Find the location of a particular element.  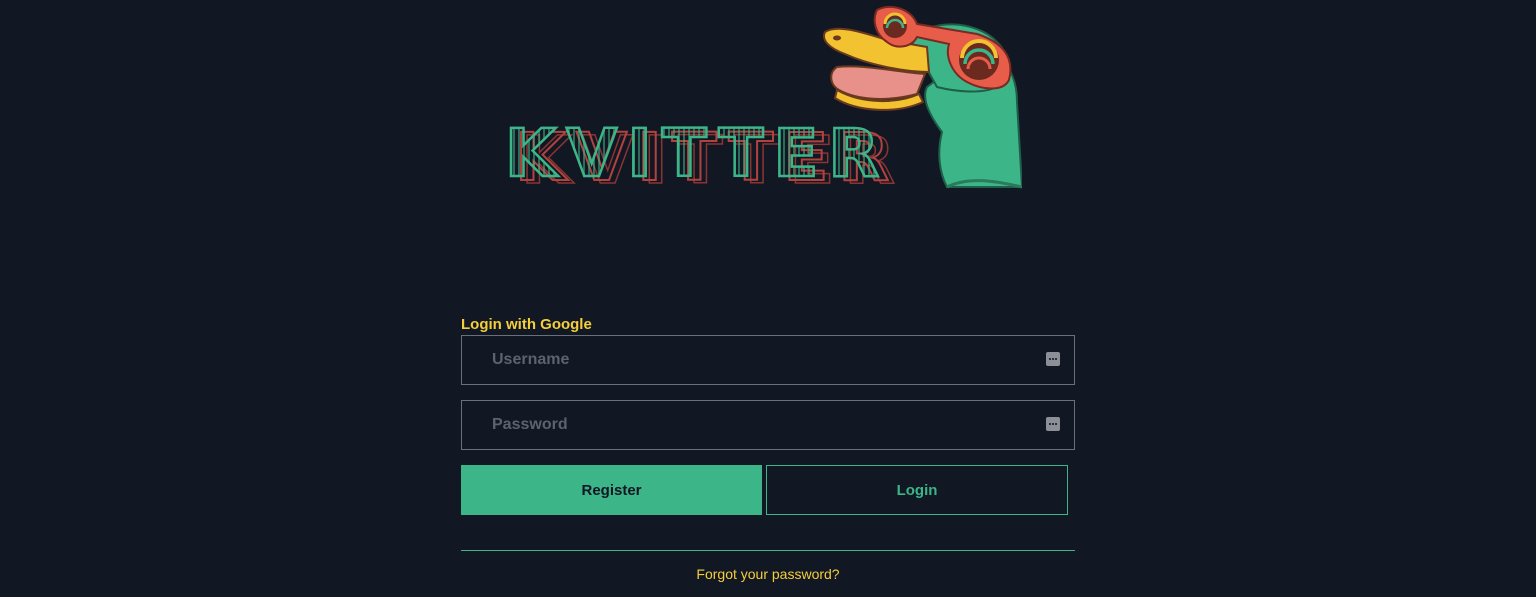

username-field is located at coordinates (768, 360).